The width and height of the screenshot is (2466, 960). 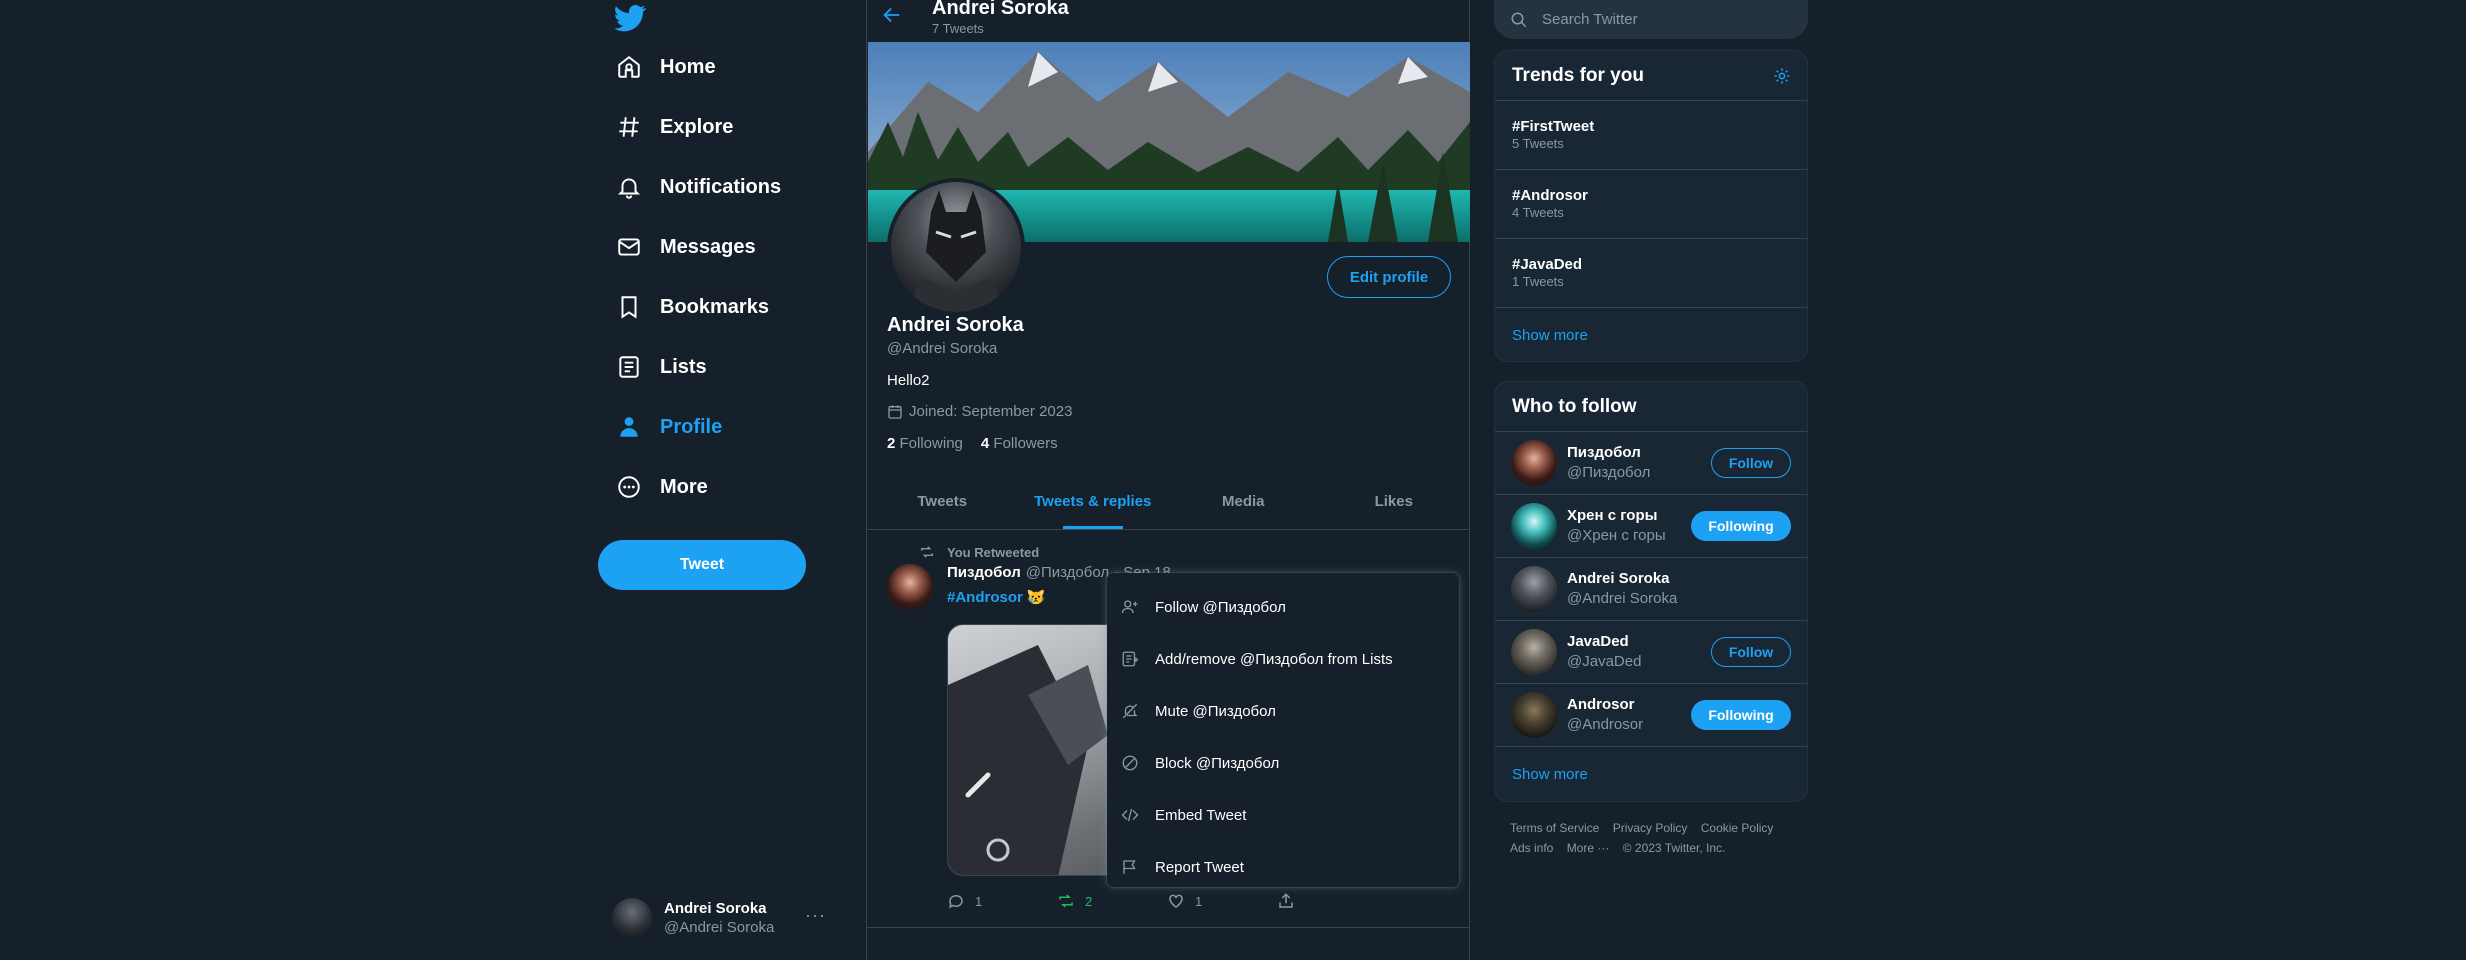 I want to click on who-to-follow-show-more-link: Show more, so click(x=1651, y=774).